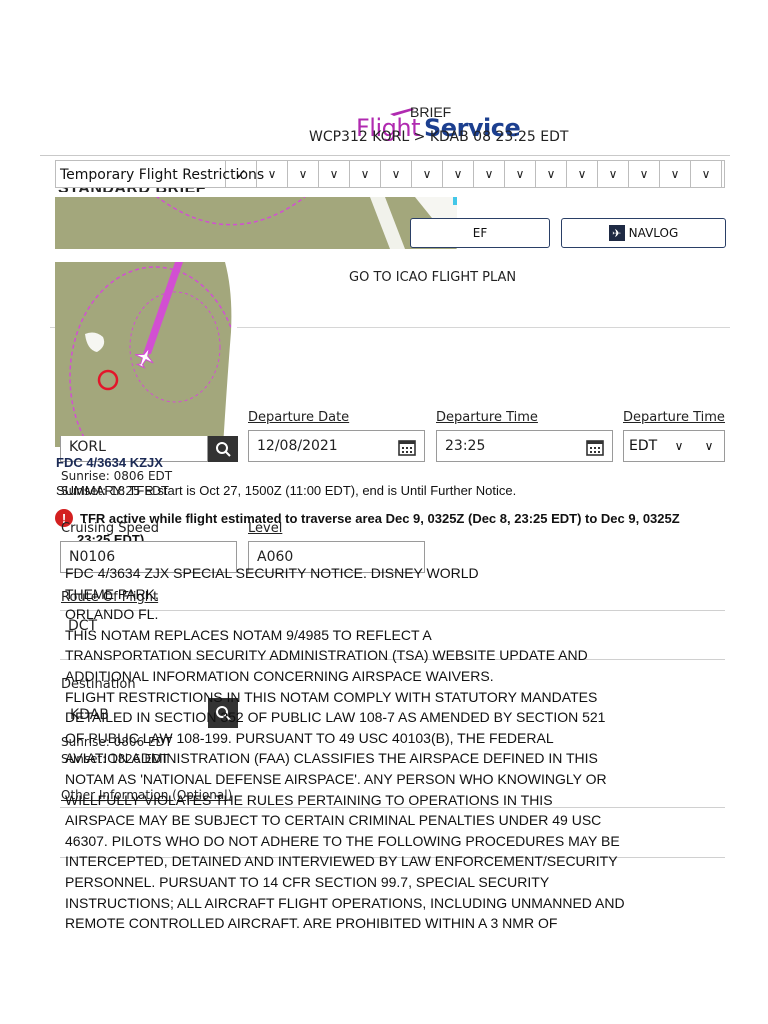 The image size is (768, 1024). Describe the element at coordinates (674, 417) in the screenshot. I see `departure-timezone-label: Departure Time Z` at that location.